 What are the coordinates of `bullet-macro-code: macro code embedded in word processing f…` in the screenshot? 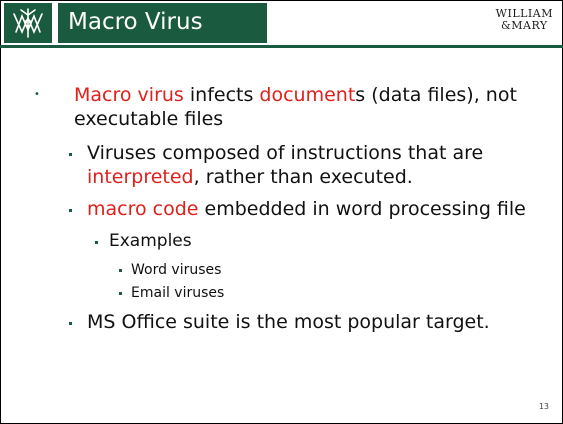 It's located at (306, 209).